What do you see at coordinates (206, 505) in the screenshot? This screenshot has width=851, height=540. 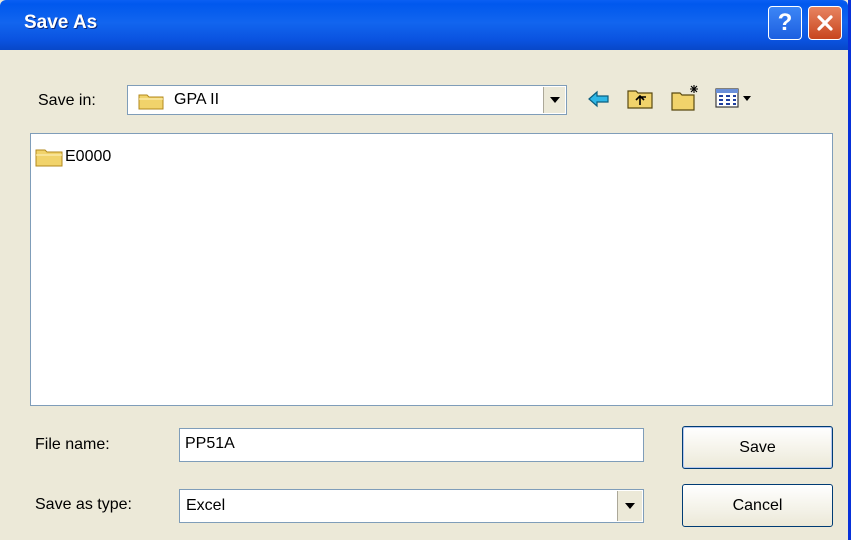 I see `save-as-type-value: Excel` at bounding box center [206, 505].